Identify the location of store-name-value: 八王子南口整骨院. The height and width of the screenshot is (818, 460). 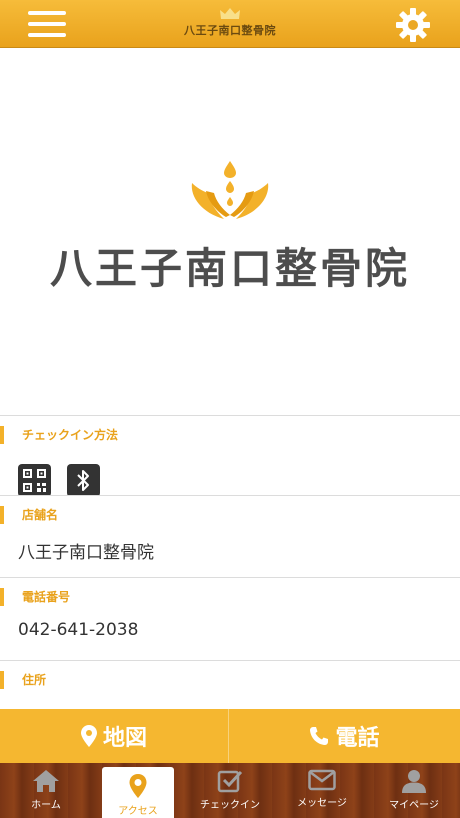
(86, 553).